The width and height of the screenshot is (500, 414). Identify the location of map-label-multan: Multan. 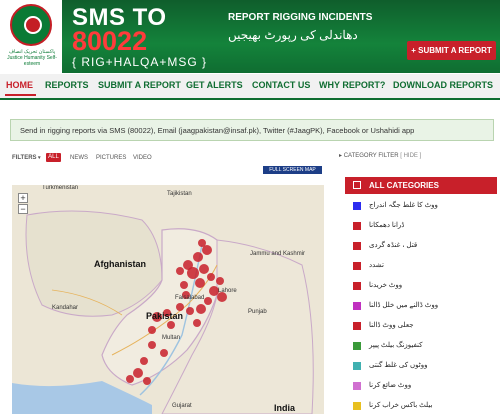
(171, 338).